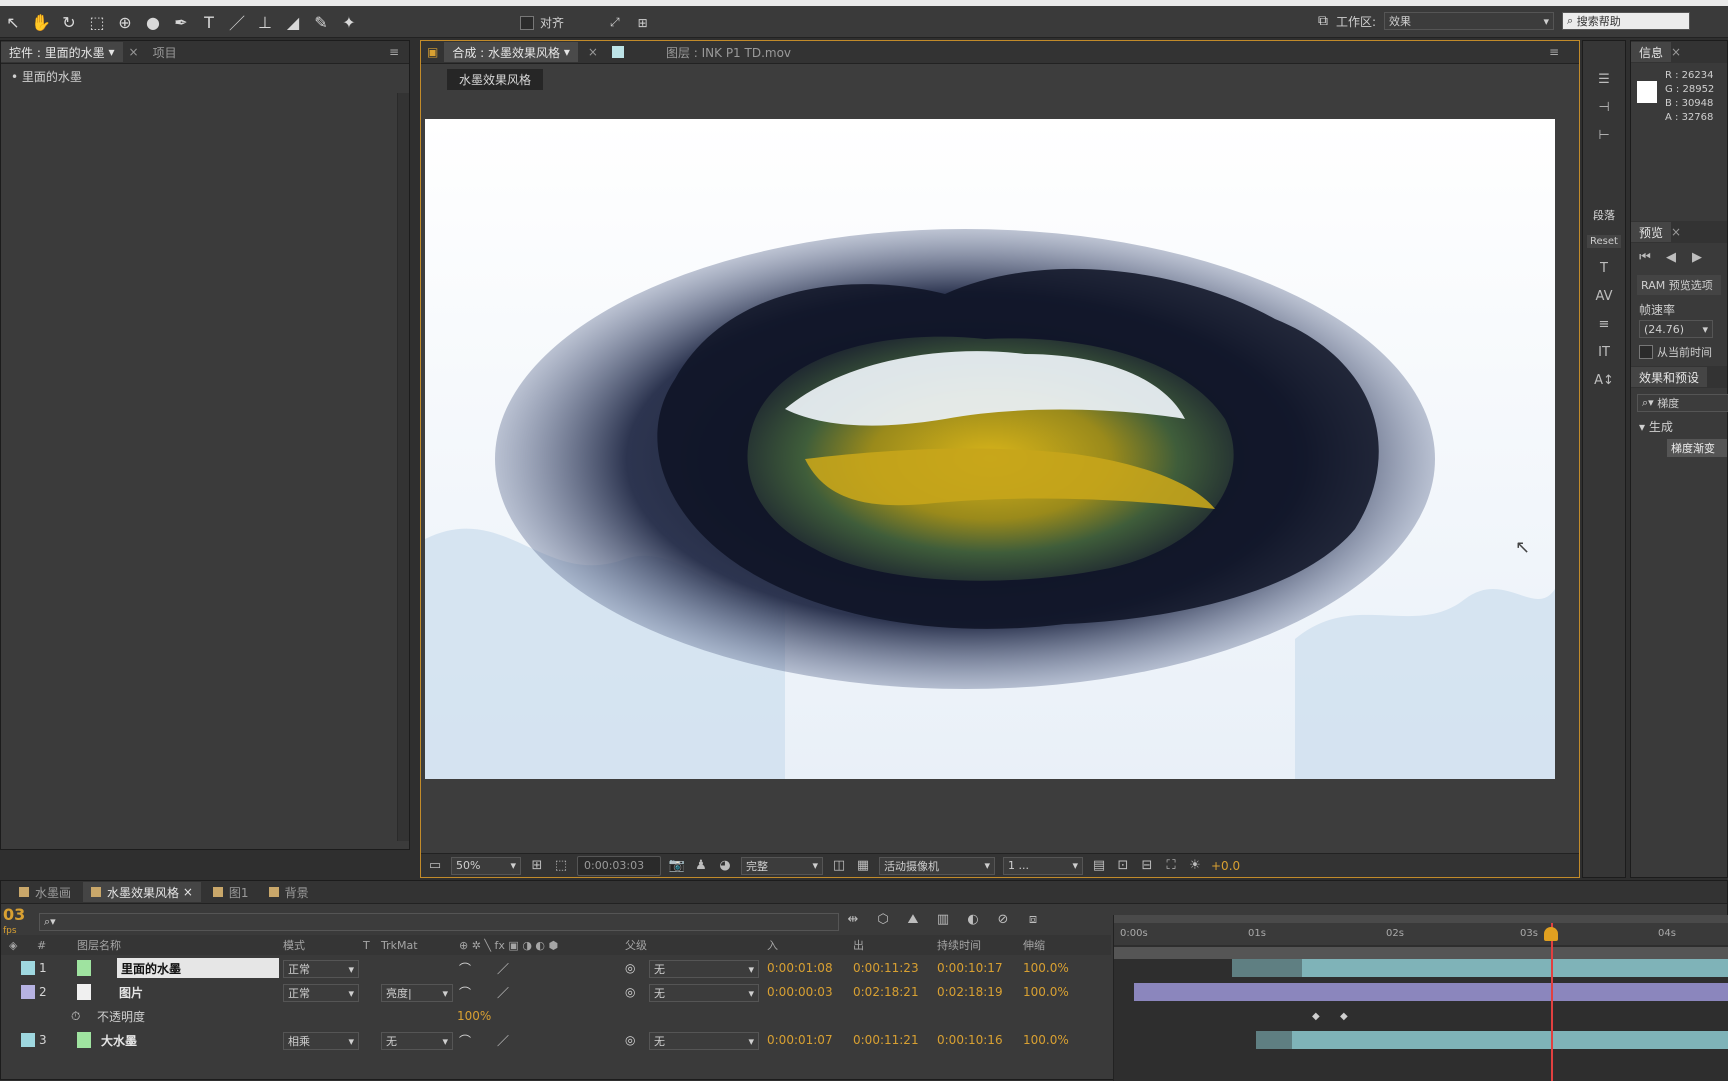 The image size is (1728, 1081). I want to click on zoom-select: 50% ▾, so click(486, 865).